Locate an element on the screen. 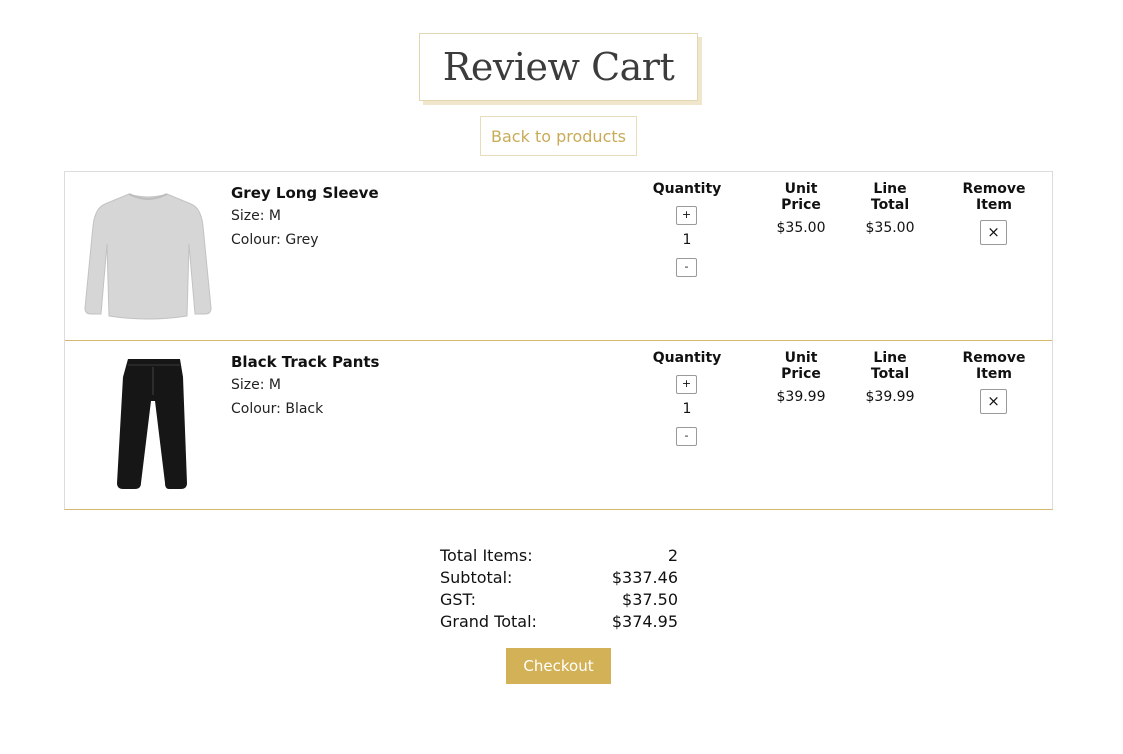  product-colour: Colour: Grey is located at coordinates (275, 240).